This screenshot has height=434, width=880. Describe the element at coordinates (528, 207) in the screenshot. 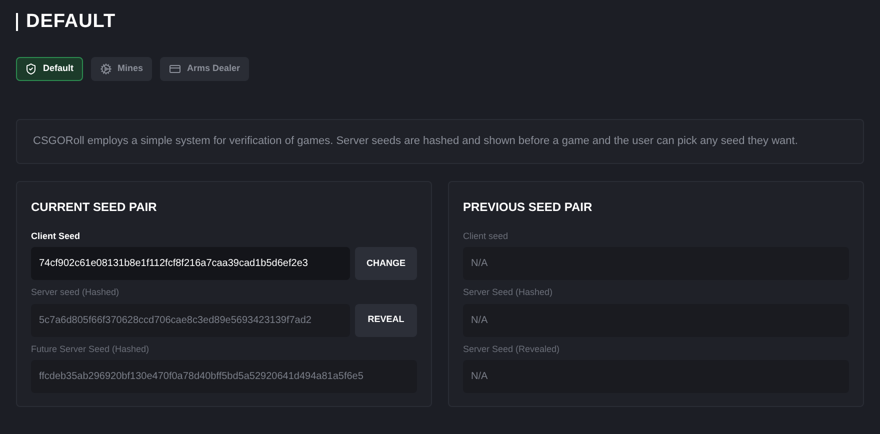

I see `panel-title: PREVIOUS SEED PAIR` at that location.